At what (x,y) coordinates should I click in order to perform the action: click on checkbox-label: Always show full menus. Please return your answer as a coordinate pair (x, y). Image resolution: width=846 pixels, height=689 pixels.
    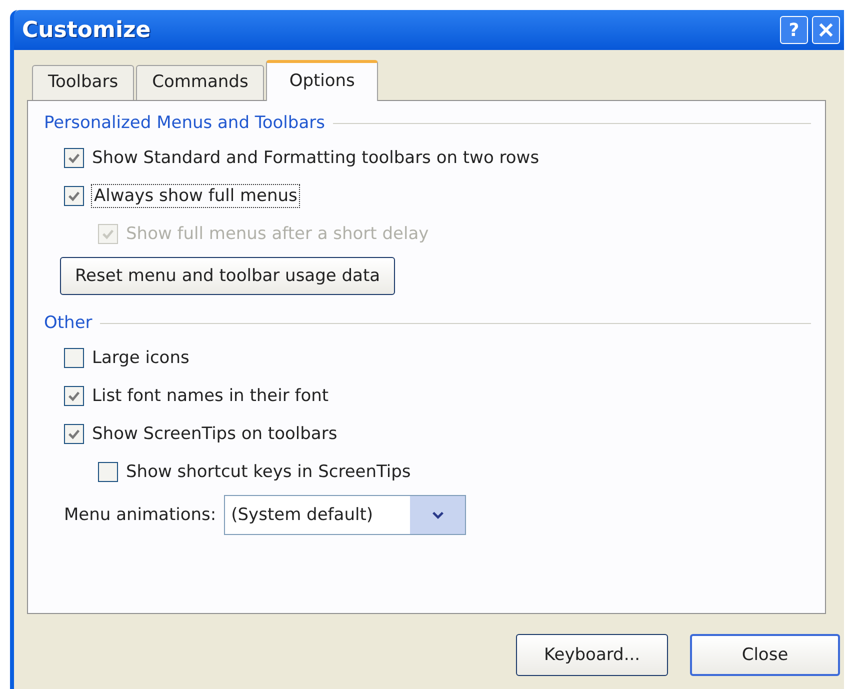
    Looking at the image, I should click on (196, 196).